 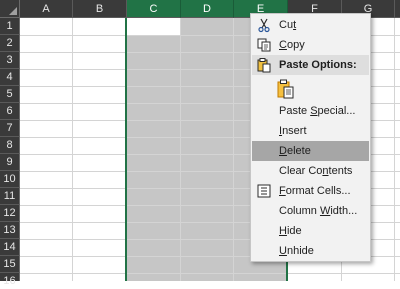 I want to click on column-header-d: D, so click(x=207, y=9).